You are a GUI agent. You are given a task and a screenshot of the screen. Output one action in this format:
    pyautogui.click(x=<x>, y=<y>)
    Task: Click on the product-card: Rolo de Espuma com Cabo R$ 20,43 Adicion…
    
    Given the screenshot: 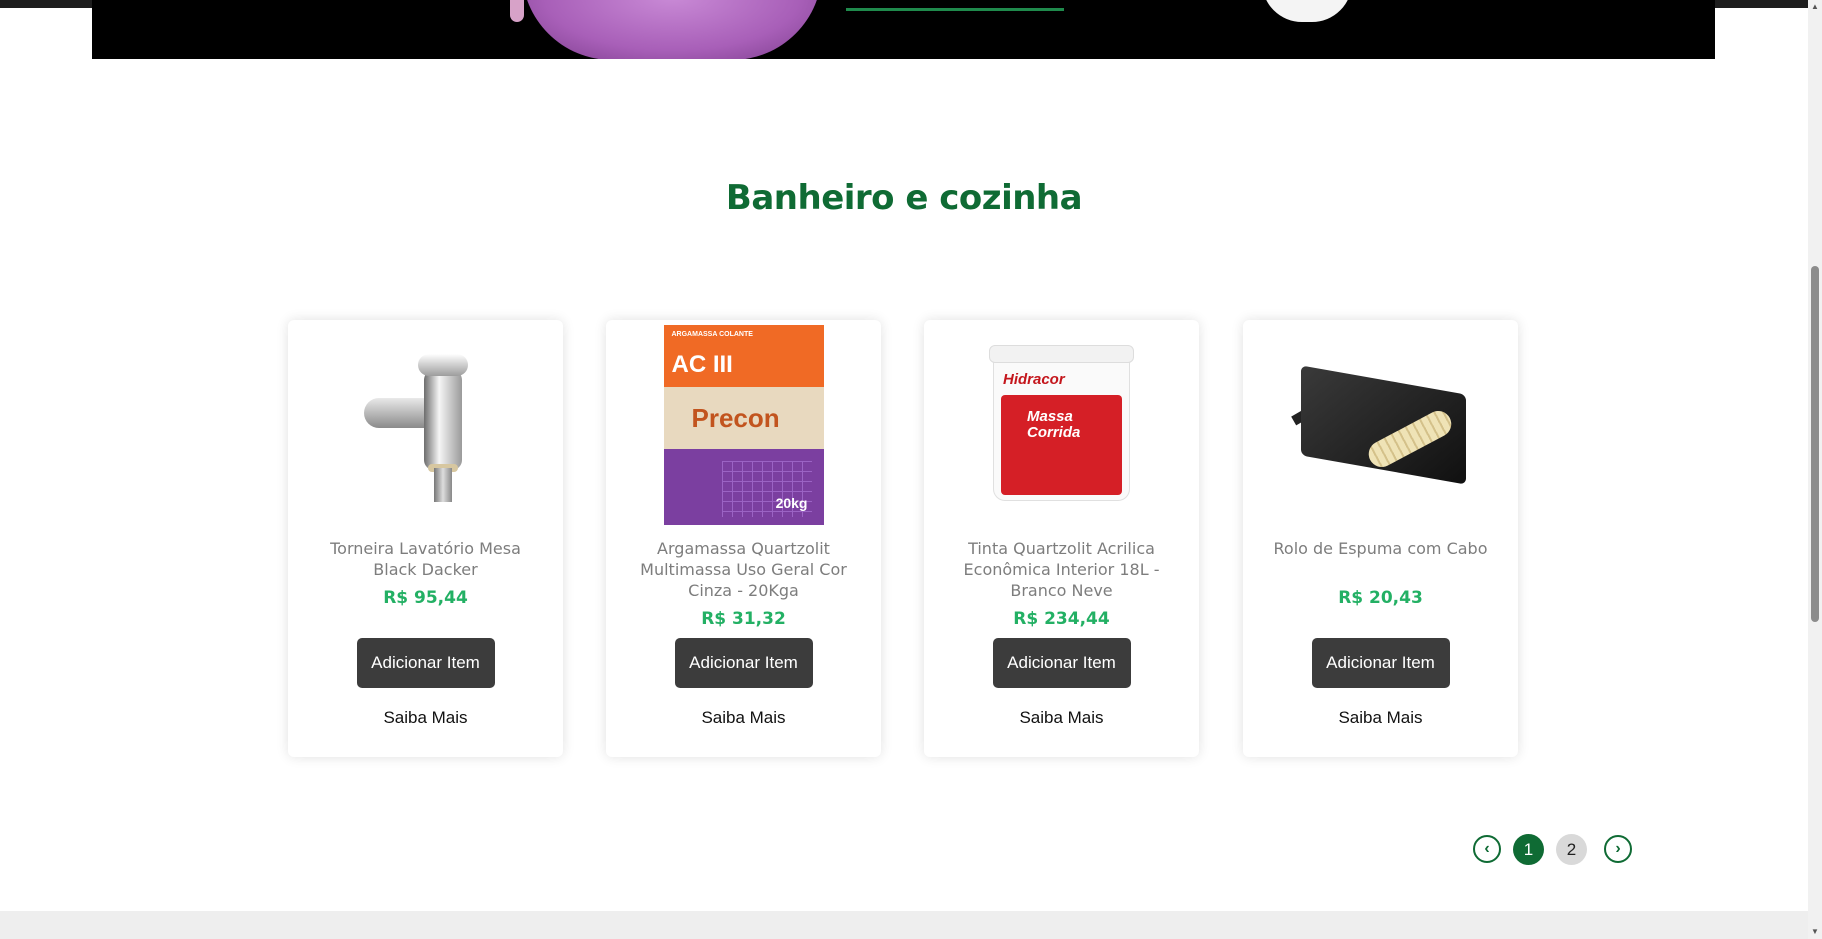 What is the action you would take?
    pyautogui.click(x=1380, y=538)
    